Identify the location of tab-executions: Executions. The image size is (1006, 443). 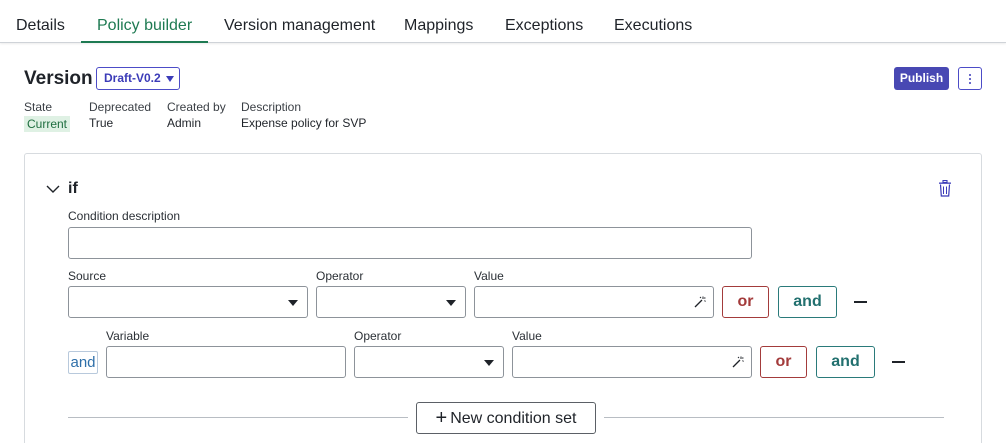
(653, 21).